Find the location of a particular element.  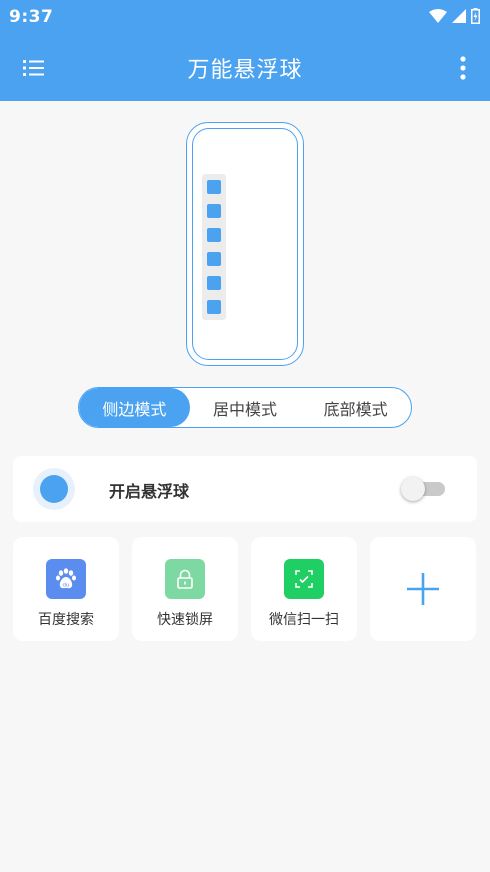

switch-knob is located at coordinates (413, 489).